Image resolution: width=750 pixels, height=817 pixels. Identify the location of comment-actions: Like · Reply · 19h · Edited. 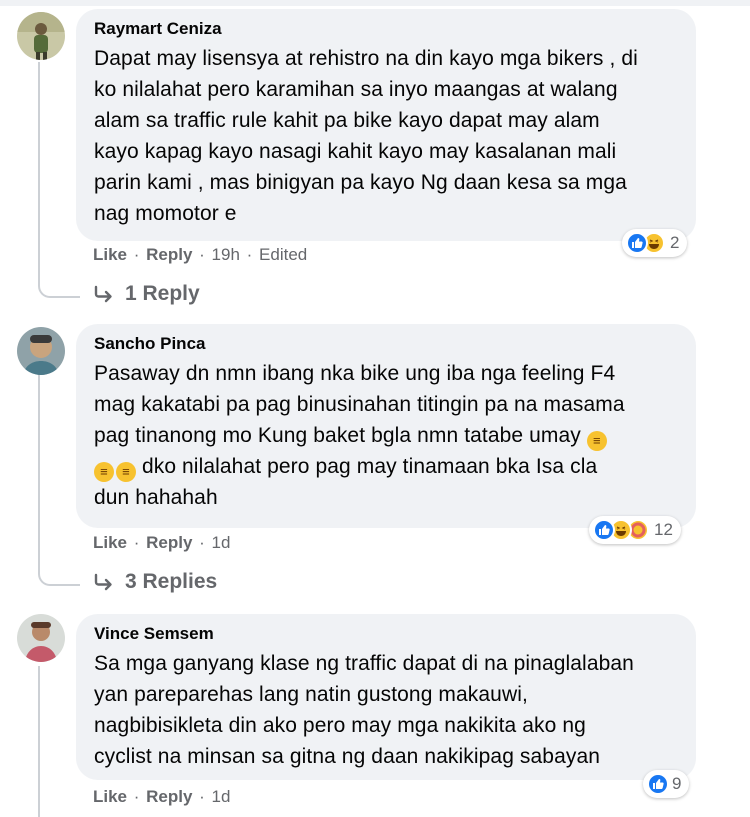
(200, 254).